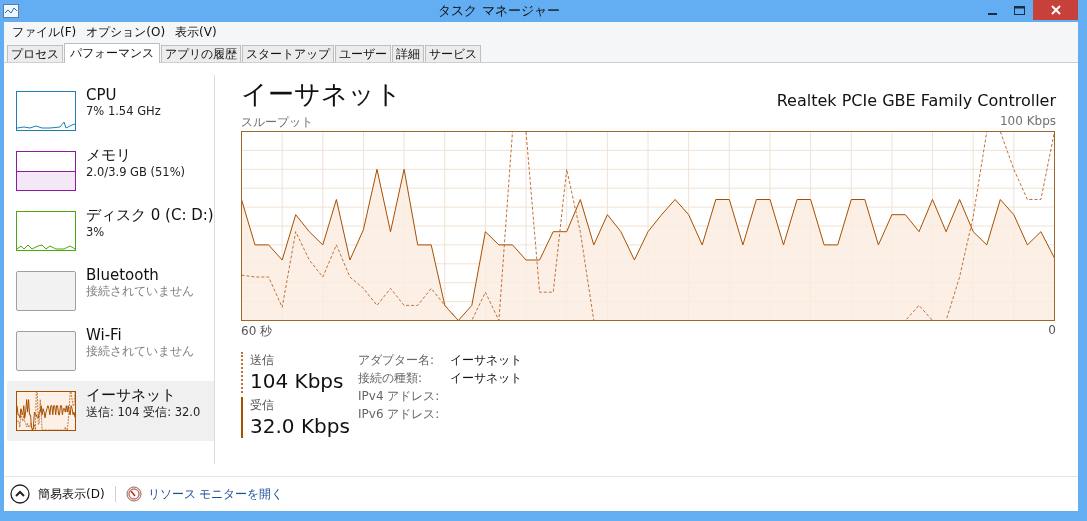 Image resolution: width=1087 pixels, height=521 pixels. Describe the element at coordinates (916, 100) in the screenshot. I see `device-name: Realtek PCIe GBE Family Controller` at that location.